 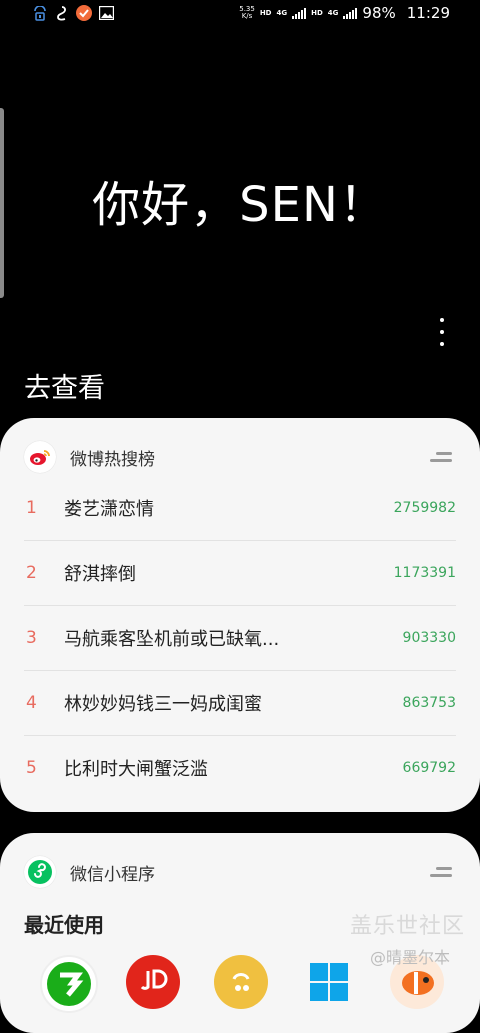 I want to click on lock-wifi-icon, so click(x=40, y=13).